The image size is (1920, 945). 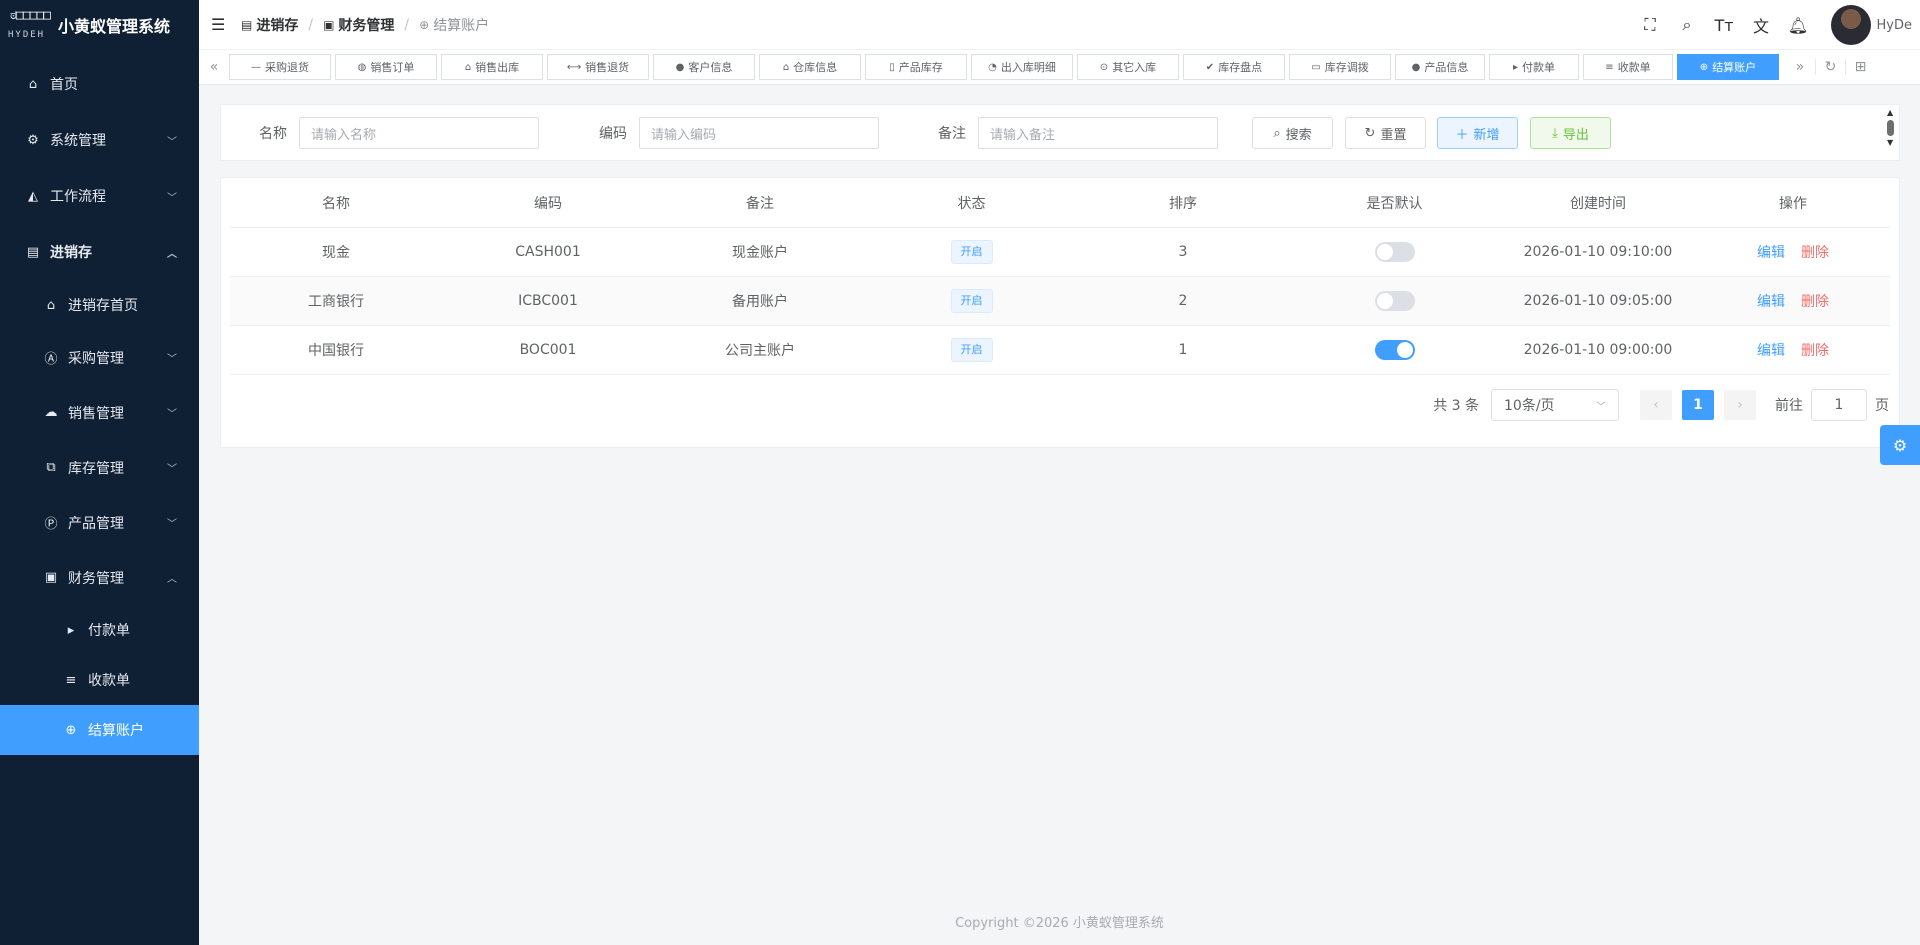 I want to click on chevron-down-icon: ﹀, so click(x=172, y=142).